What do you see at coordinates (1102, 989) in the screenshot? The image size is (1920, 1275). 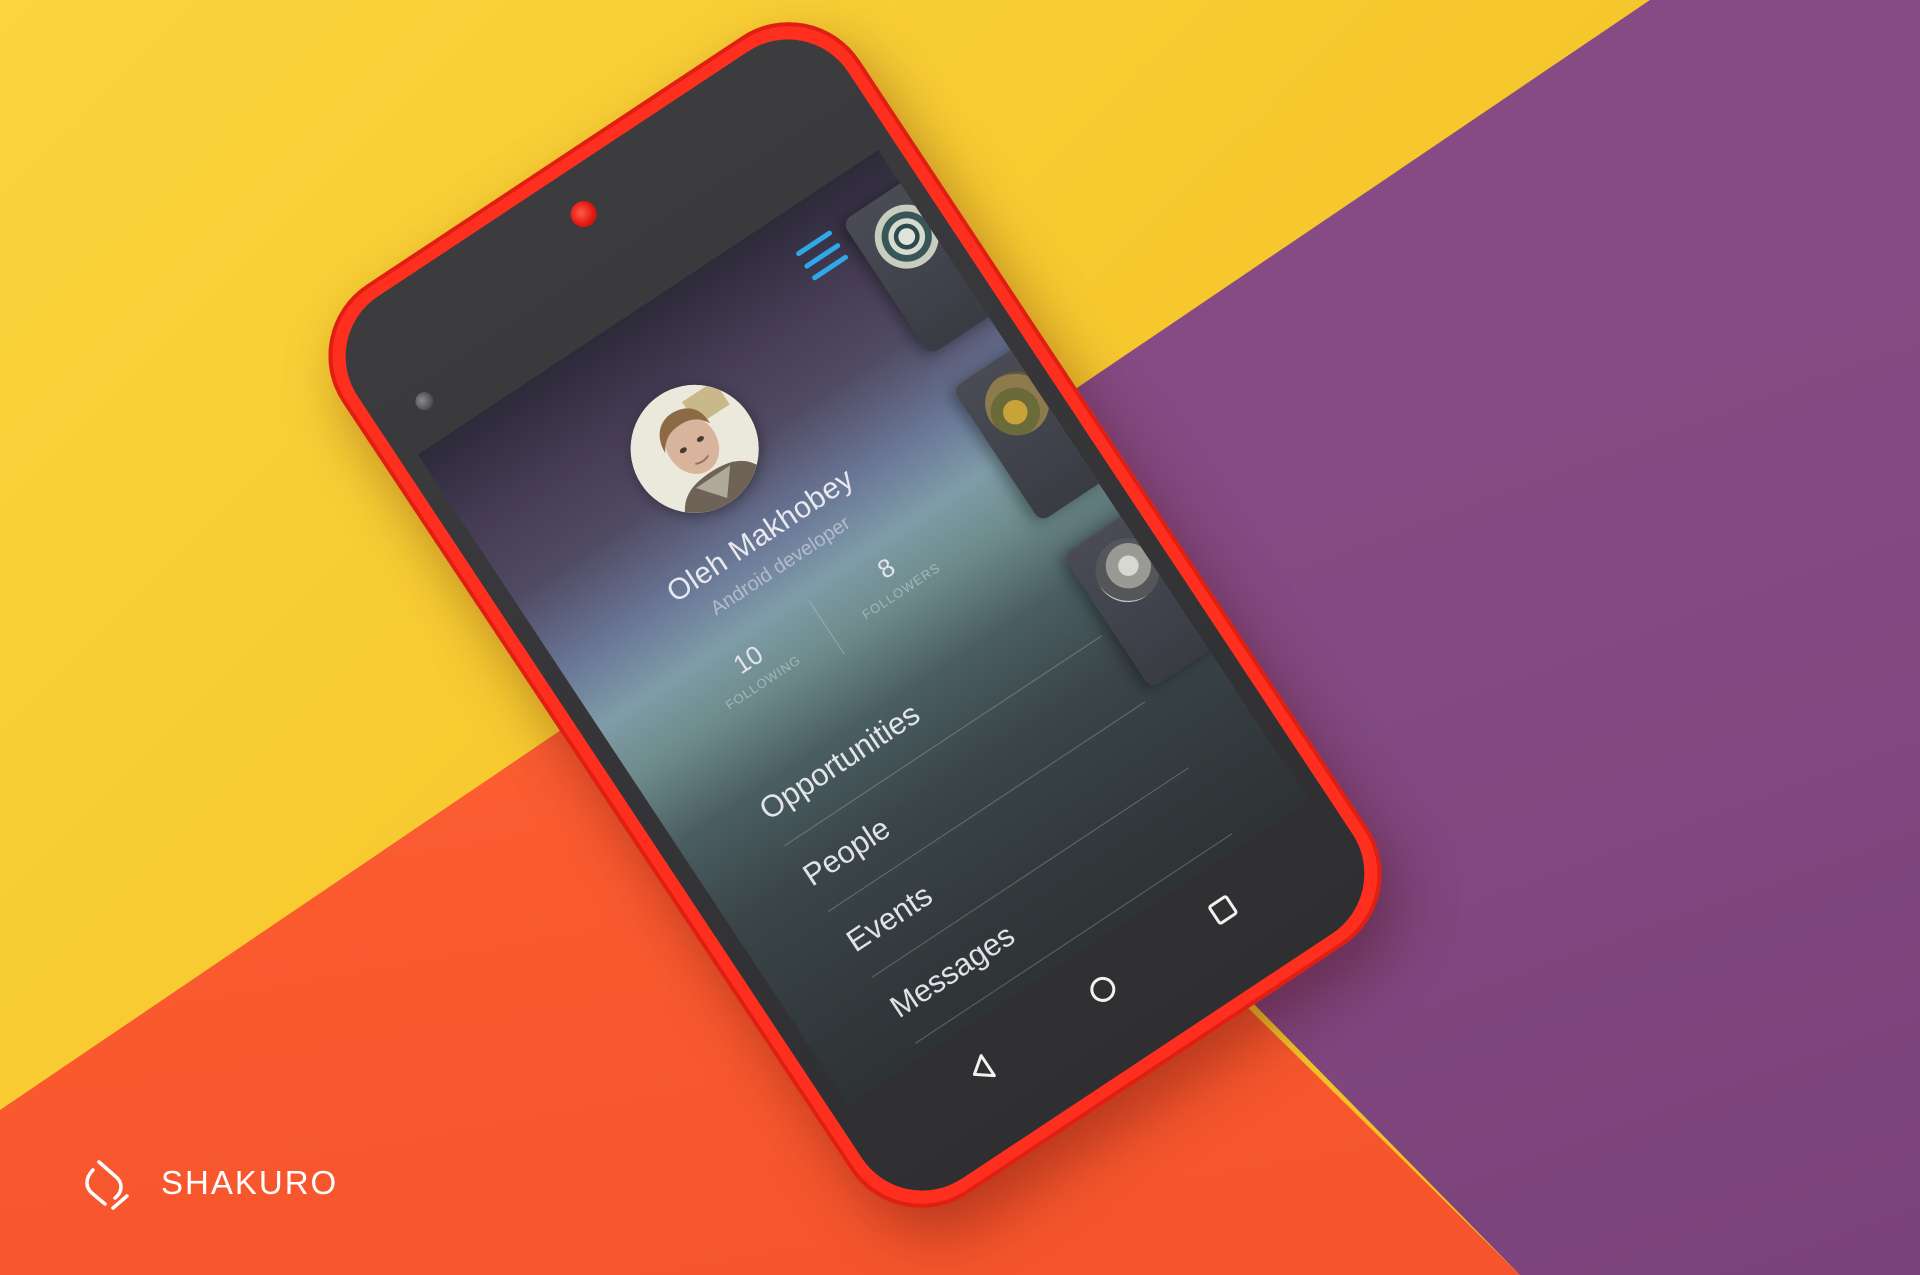 I see `home-circle-icon` at bounding box center [1102, 989].